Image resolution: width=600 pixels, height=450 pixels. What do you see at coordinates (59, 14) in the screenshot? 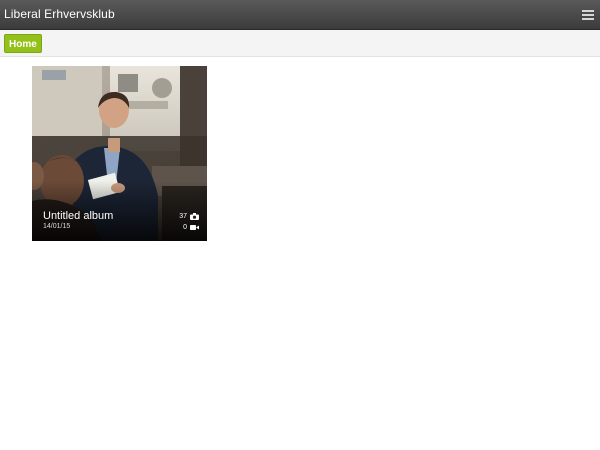
I see `site-title: Liberal Erhvervsklub` at bounding box center [59, 14].